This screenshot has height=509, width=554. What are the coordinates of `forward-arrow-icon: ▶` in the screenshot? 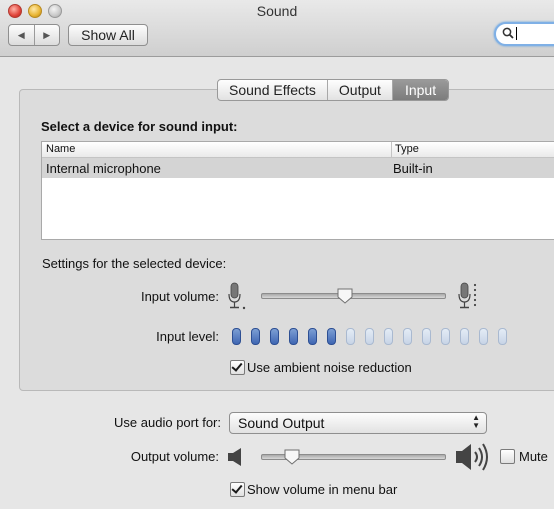 It's located at (47, 35).